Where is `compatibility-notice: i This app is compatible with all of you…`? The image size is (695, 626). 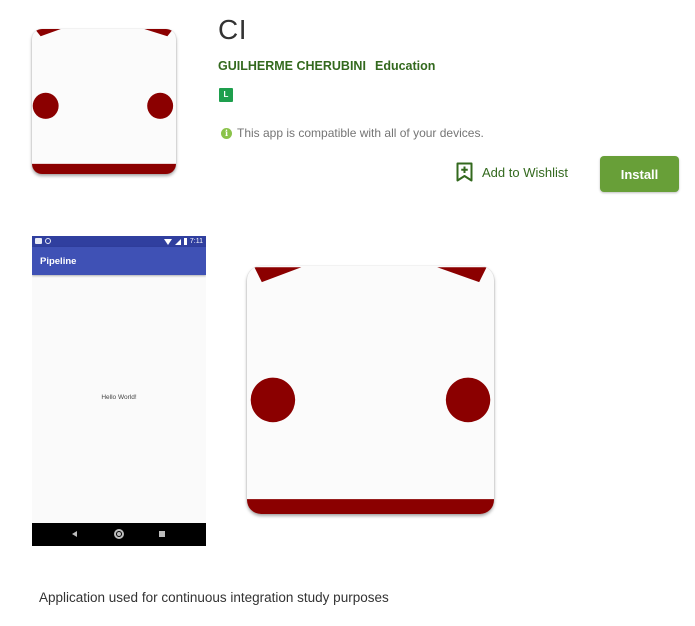 compatibility-notice: i This app is compatible with all of you… is located at coordinates (352, 133).